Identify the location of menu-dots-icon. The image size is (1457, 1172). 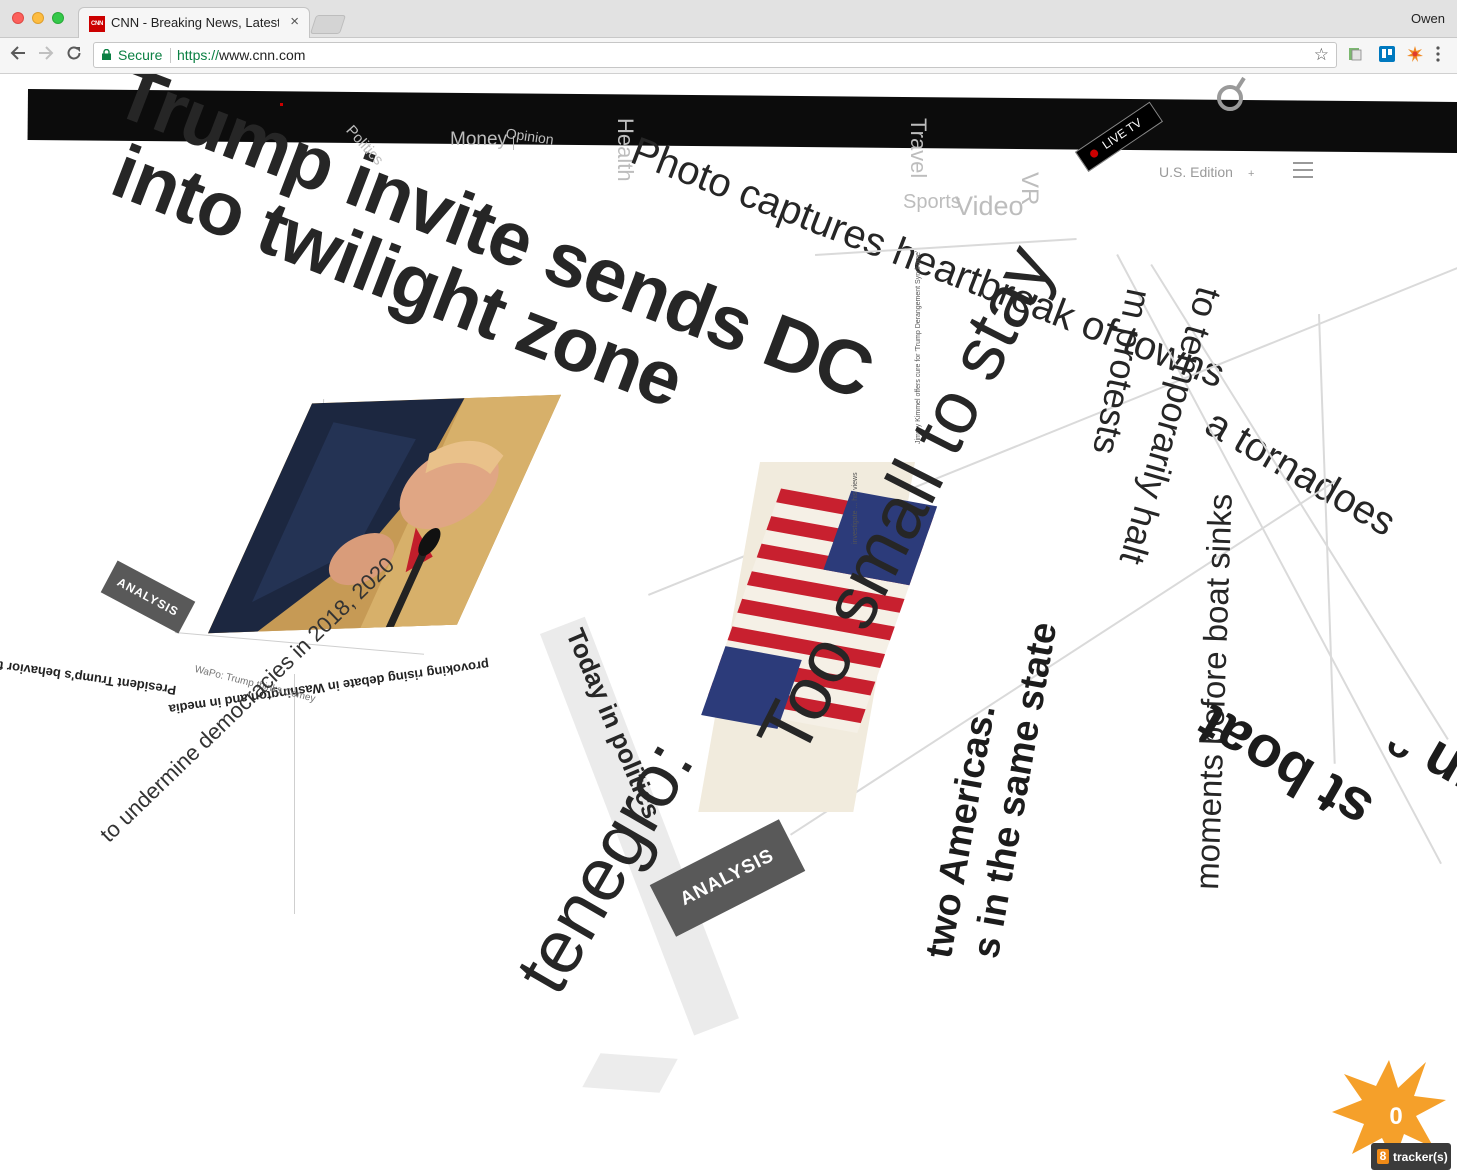
(1438, 55).